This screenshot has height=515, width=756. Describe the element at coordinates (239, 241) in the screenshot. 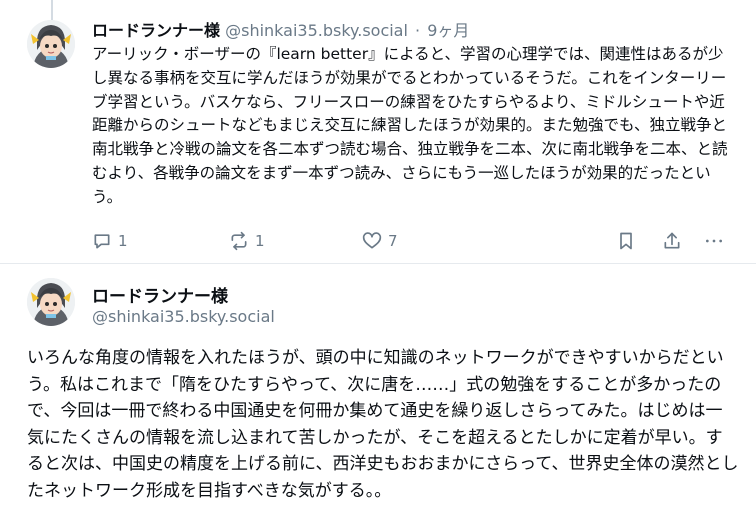

I see `repost-icon` at that location.